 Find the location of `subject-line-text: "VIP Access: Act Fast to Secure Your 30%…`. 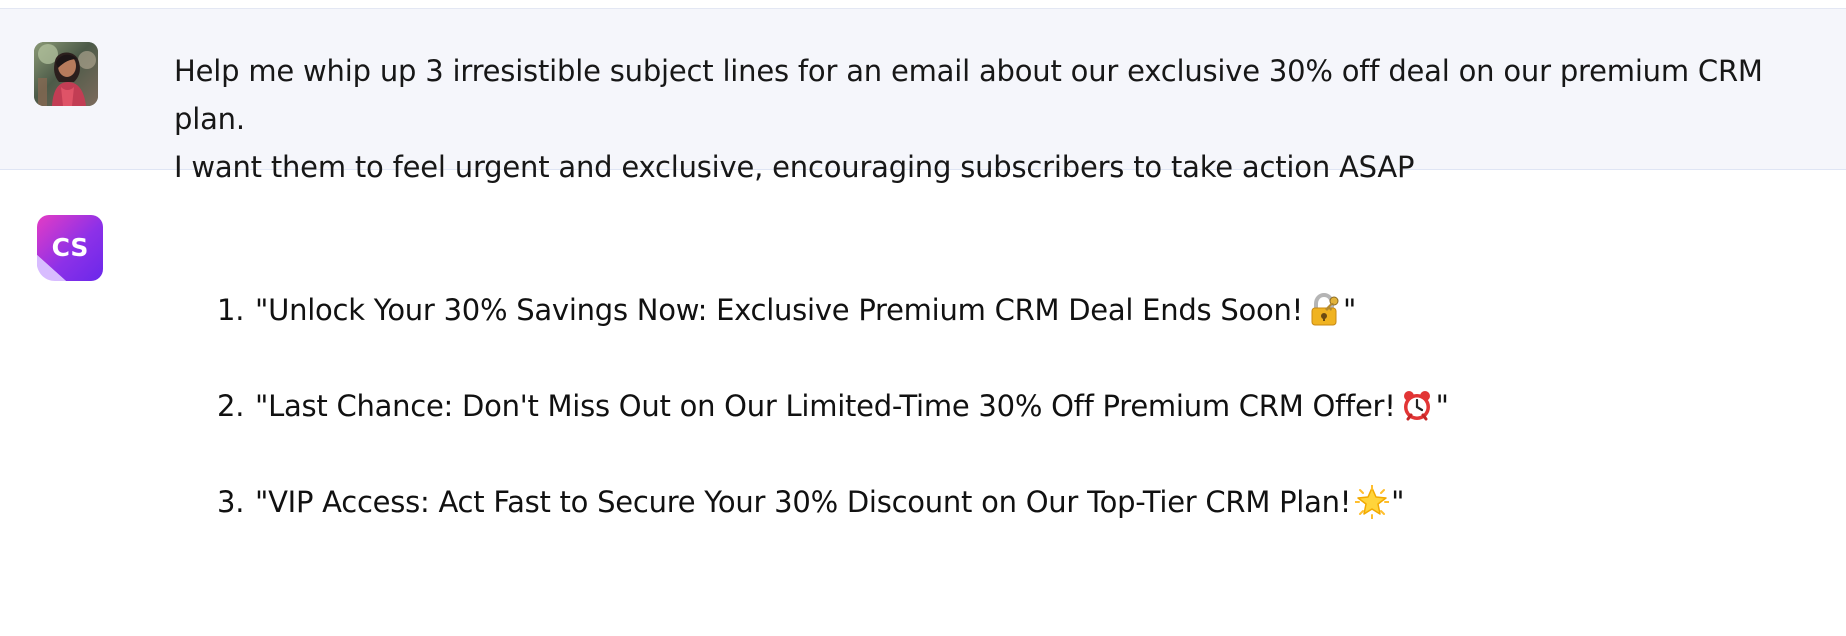

subject-line-text: "VIP Access: Act Fast to Secure Your 30%… is located at coordinates (803, 502).